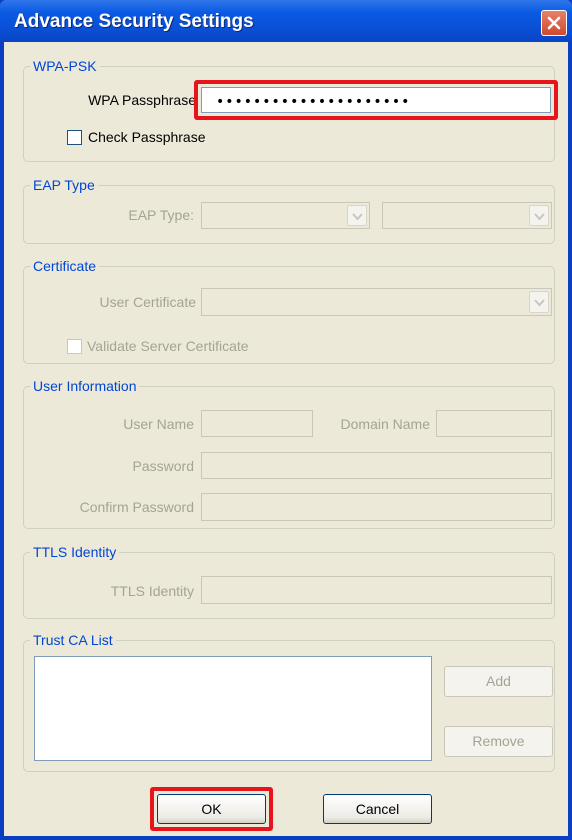 Image resolution: width=572 pixels, height=840 pixels. Describe the element at coordinates (376, 590) in the screenshot. I see `ttls-identity-input` at that location.